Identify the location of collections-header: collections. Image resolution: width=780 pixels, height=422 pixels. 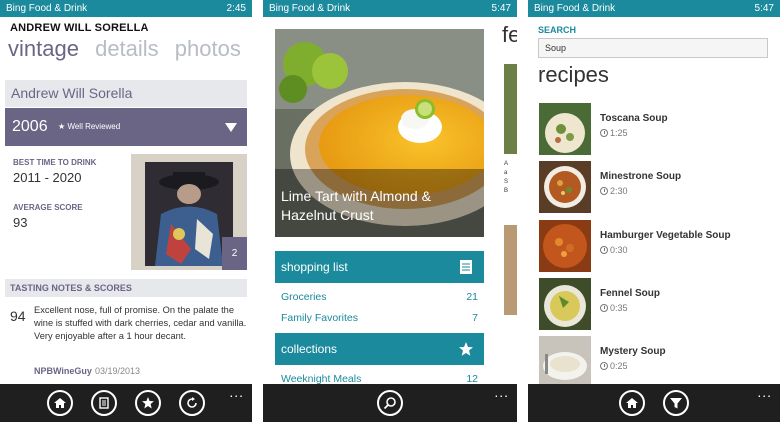
(379, 349).